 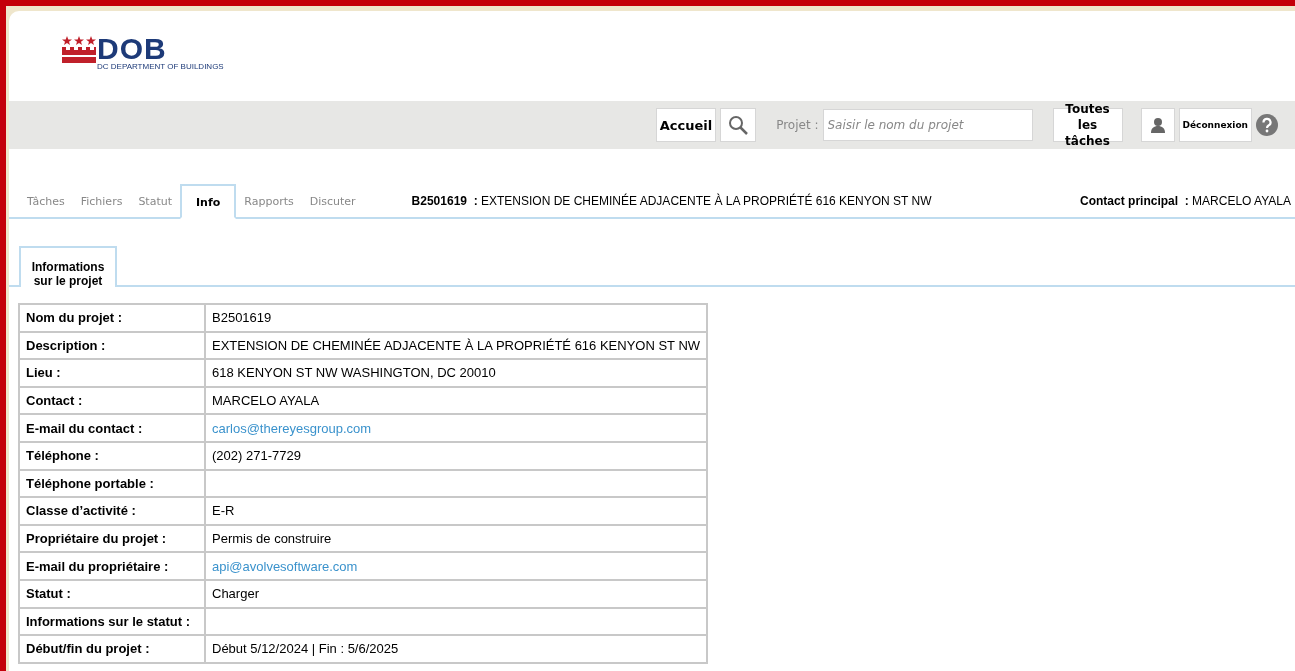 I want to click on field-label: Informations sur le statut :, so click(x=112, y=621).